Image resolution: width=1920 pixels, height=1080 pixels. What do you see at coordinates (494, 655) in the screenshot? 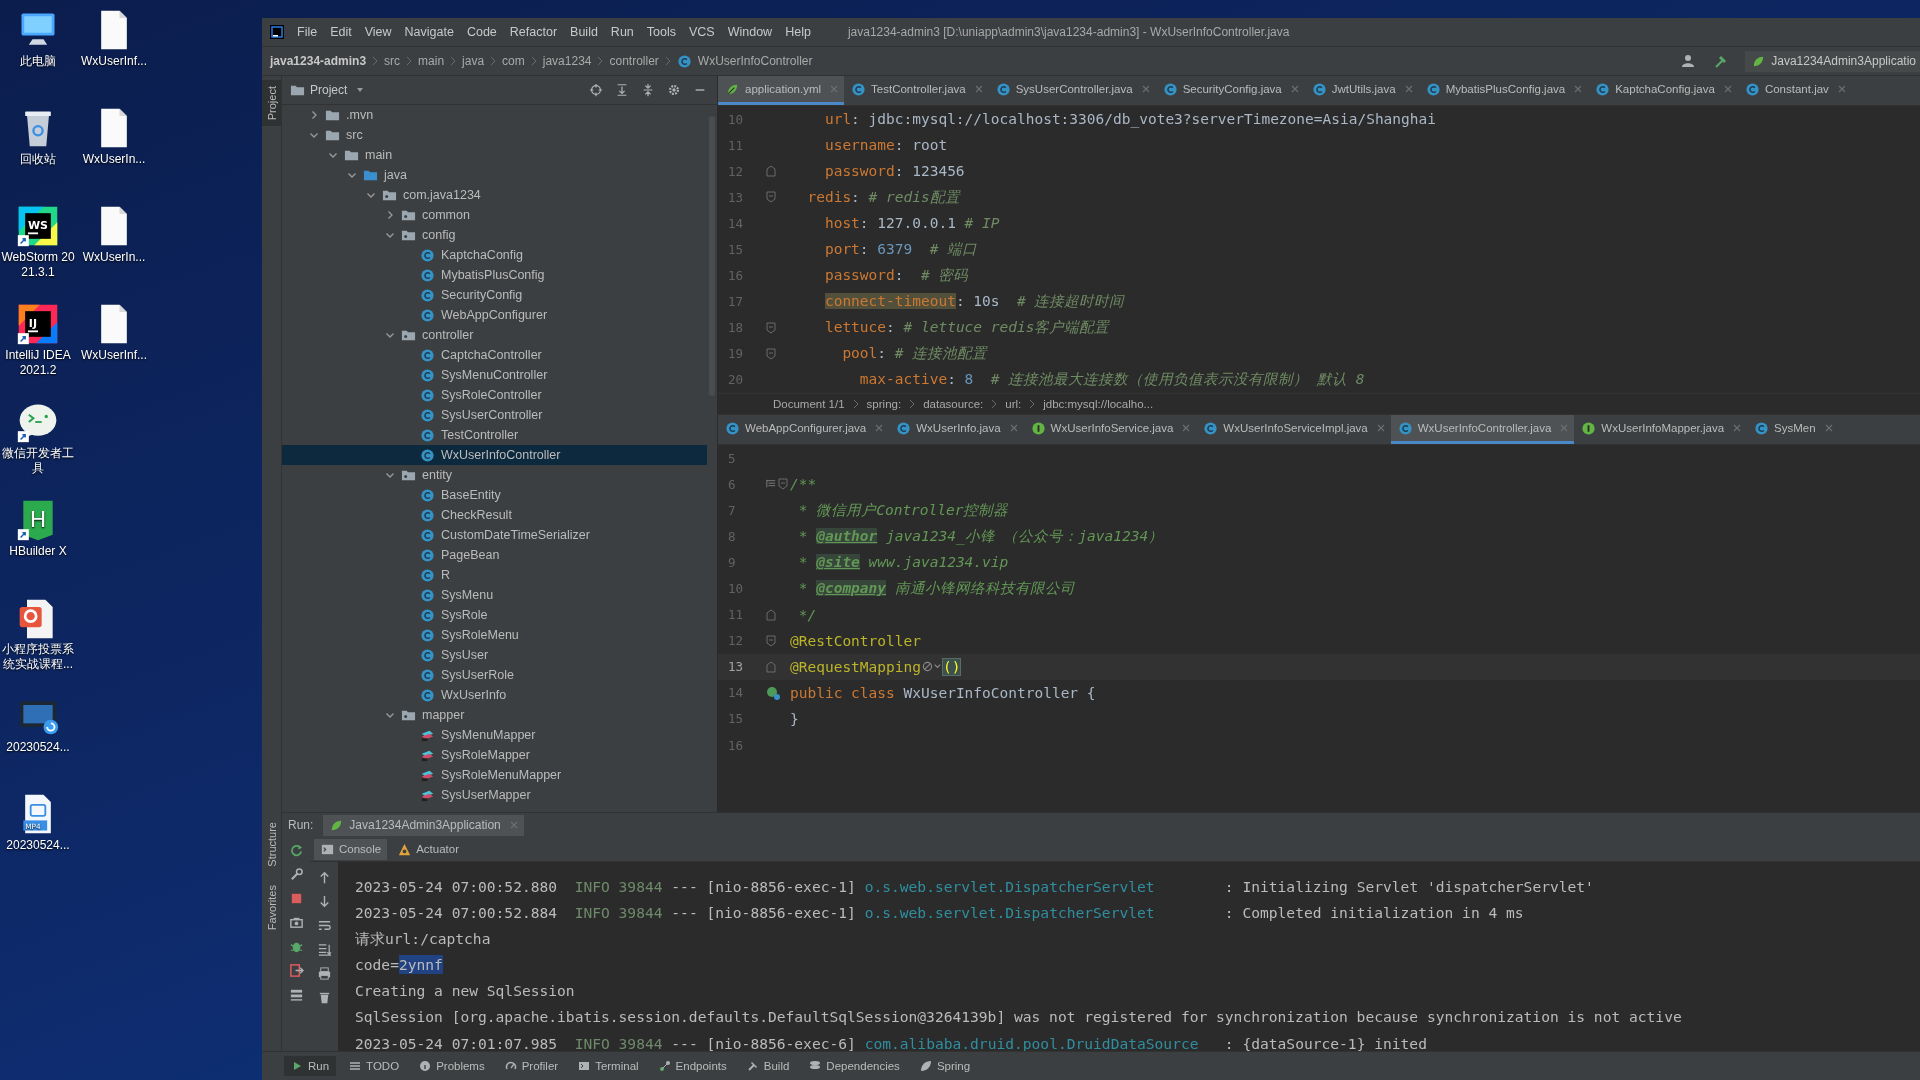
I see `tree-item: SysUser` at bounding box center [494, 655].